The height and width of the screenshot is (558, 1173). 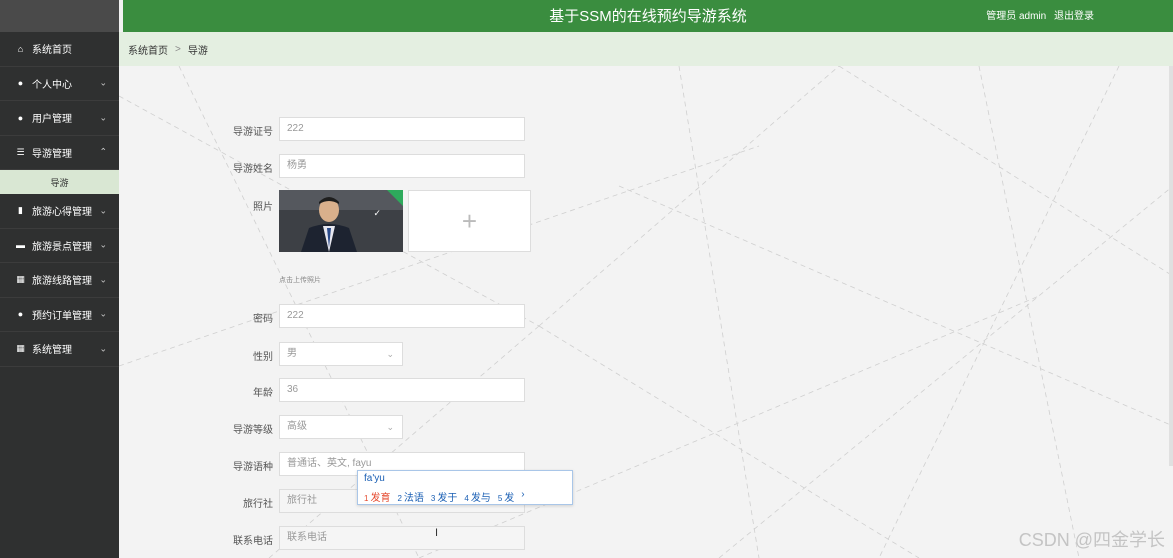 What do you see at coordinates (20, 314) in the screenshot?
I see `bulb-icon: ●` at bounding box center [20, 314].